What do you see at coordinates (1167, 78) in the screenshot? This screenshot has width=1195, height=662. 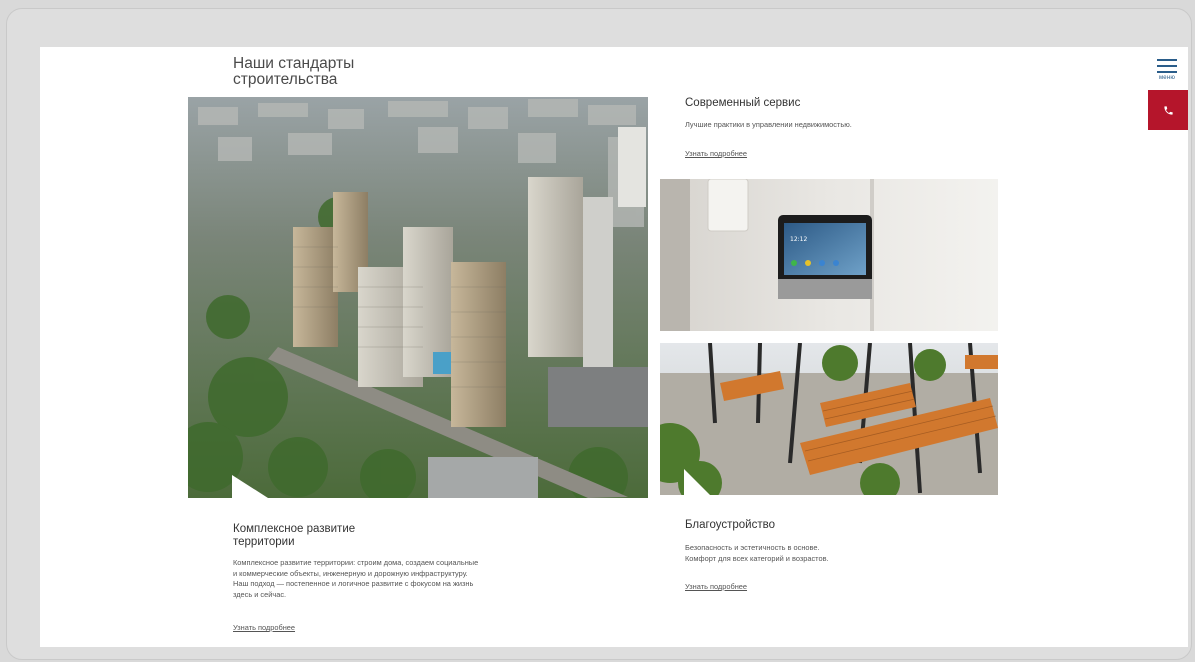 I see `menu-label: меню` at bounding box center [1167, 78].